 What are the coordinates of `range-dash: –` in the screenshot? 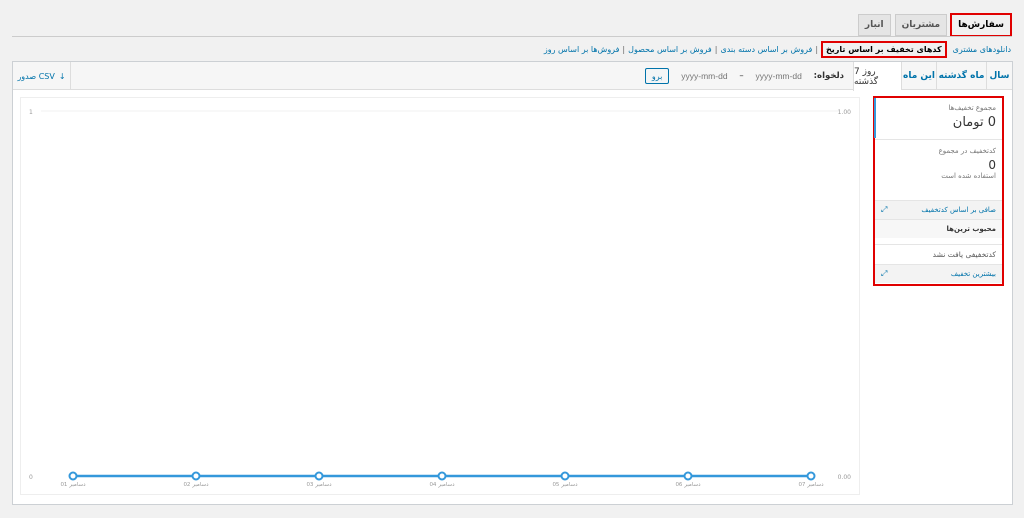 It's located at (741, 76).